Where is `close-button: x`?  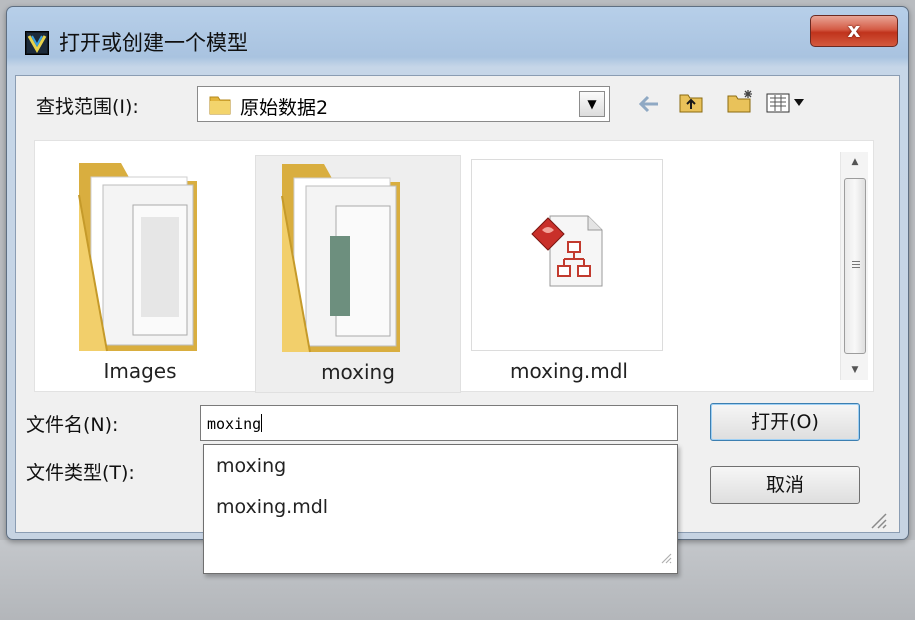
close-button: x is located at coordinates (854, 31).